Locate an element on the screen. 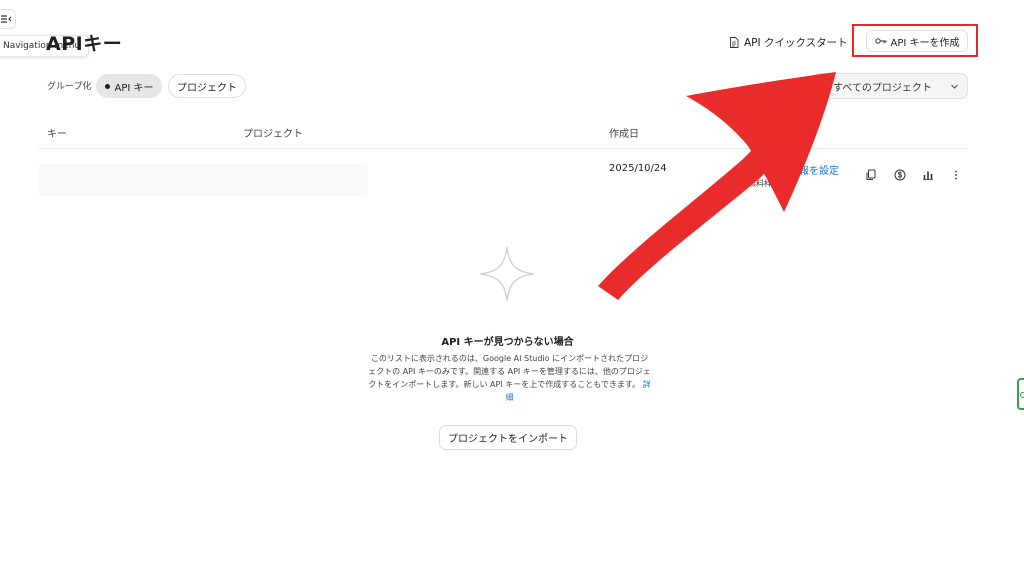  group-chip-projects: プロジェクト is located at coordinates (207, 86).